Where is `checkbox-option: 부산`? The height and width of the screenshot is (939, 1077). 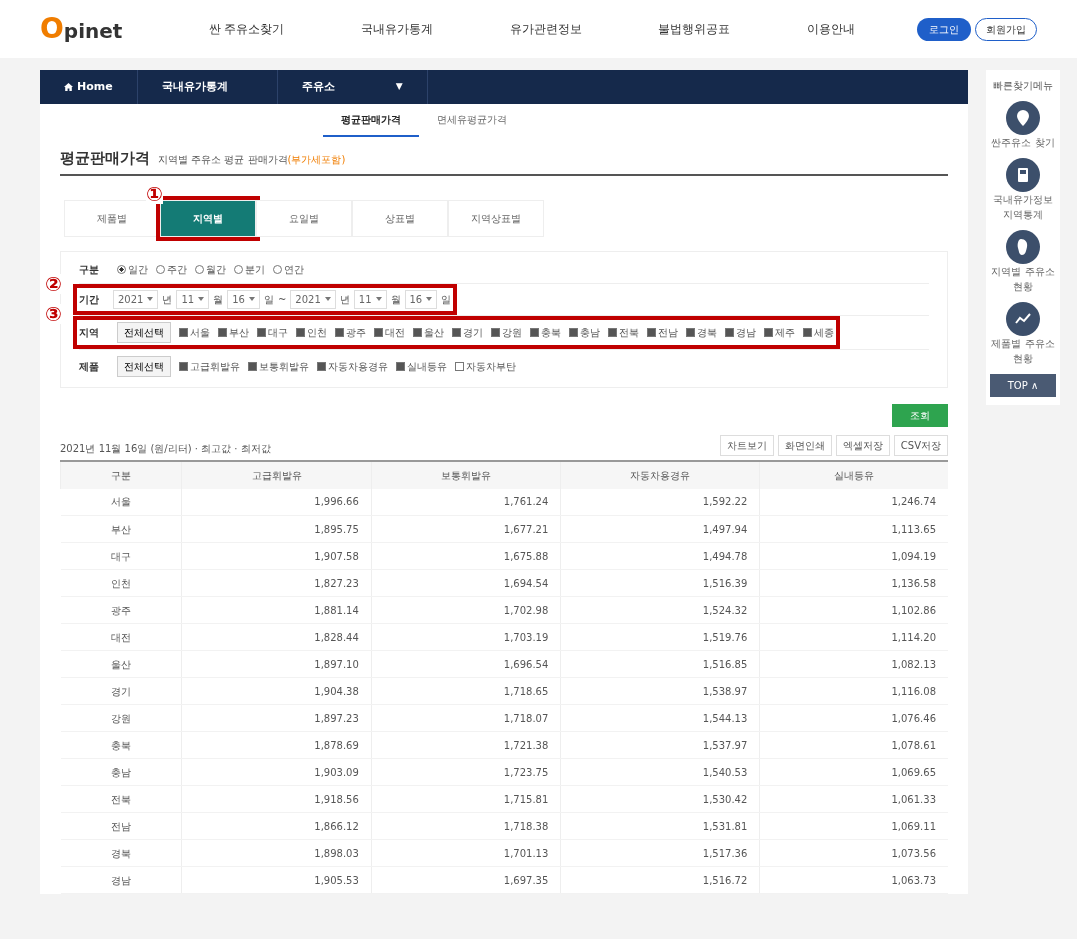
checkbox-option: 부산 is located at coordinates (233, 332).